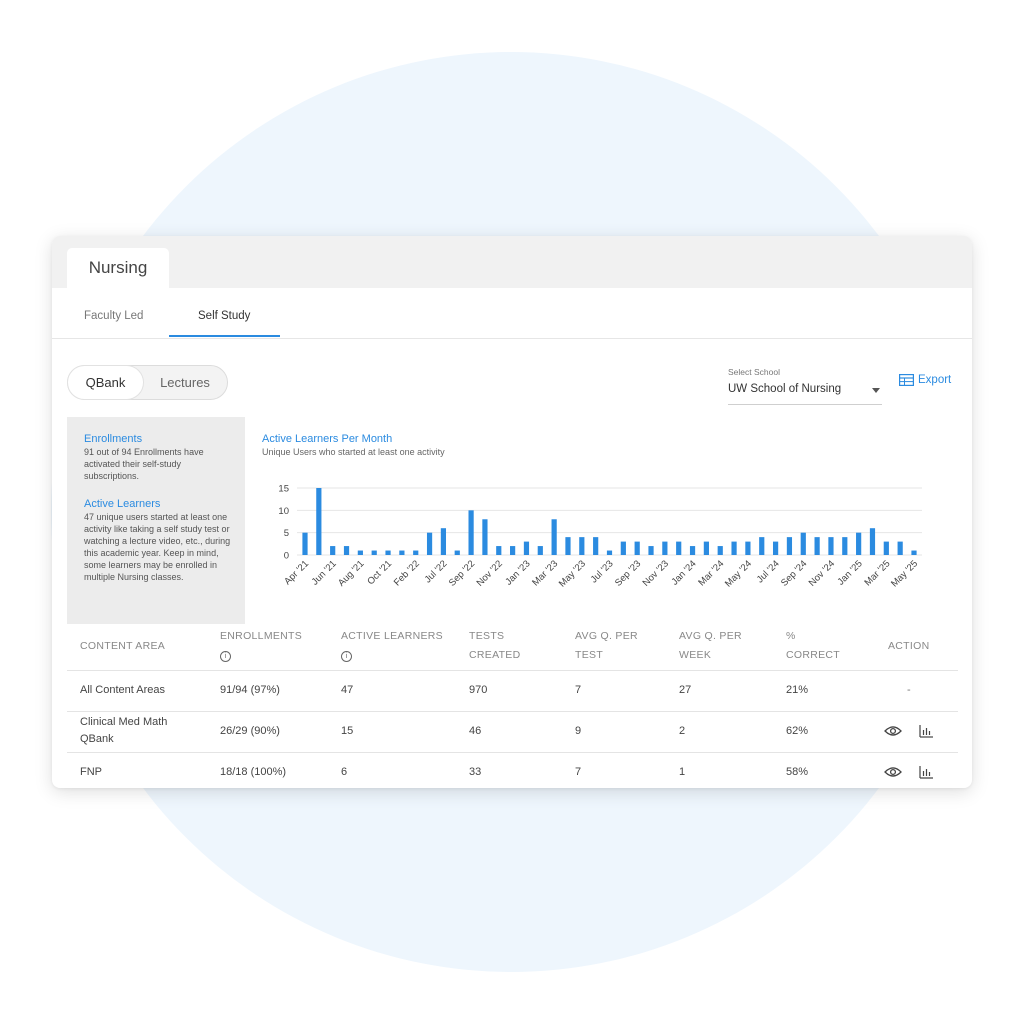 The width and height of the screenshot is (1025, 1024). Describe the element at coordinates (123, 646) in the screenshot. I see `header-content-area: CONTENT AREA` at that location.